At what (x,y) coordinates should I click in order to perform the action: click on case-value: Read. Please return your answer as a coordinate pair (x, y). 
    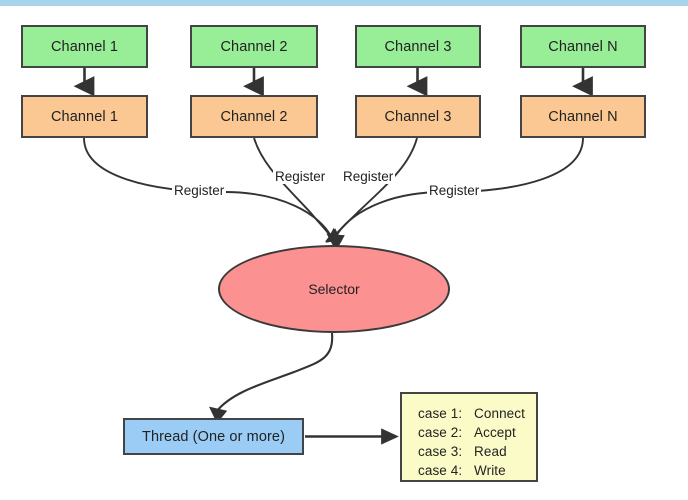
    Looking at the image, I should click on (490, 451).